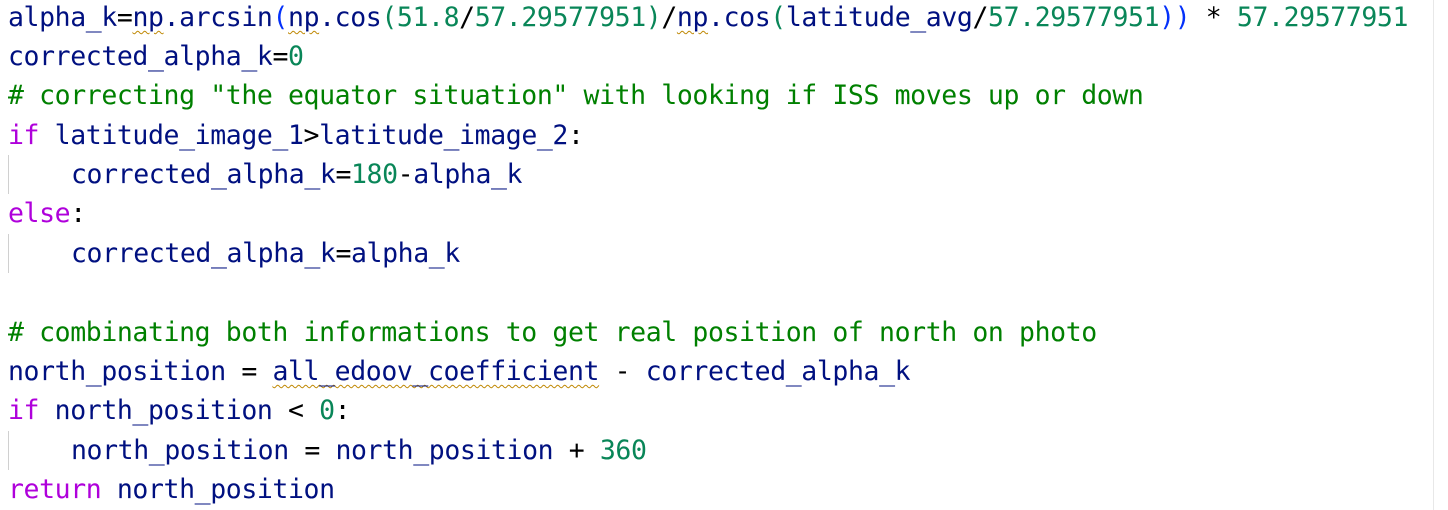  Describe the element at coordinates (1440, 255) in the screenshot. I see `vertical-scrollbar` at that location.